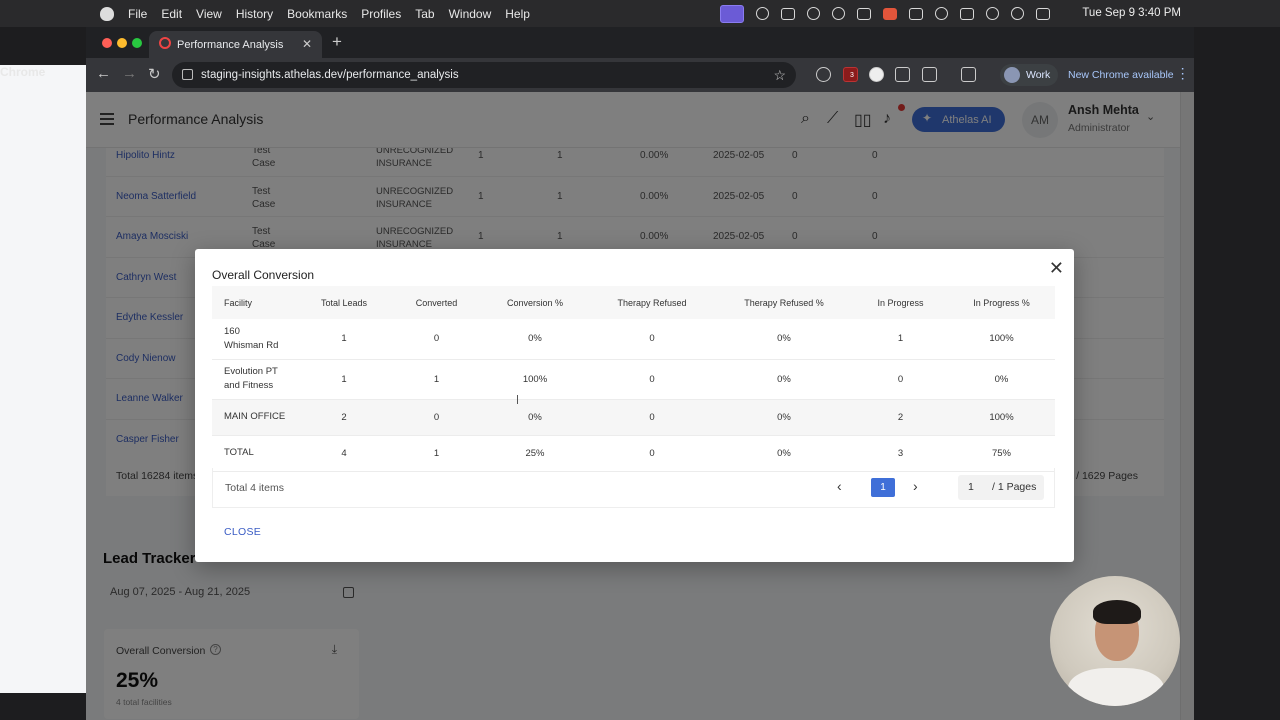  I want to click on cell-facility: MAIN OFFICE, so click(254, 417).